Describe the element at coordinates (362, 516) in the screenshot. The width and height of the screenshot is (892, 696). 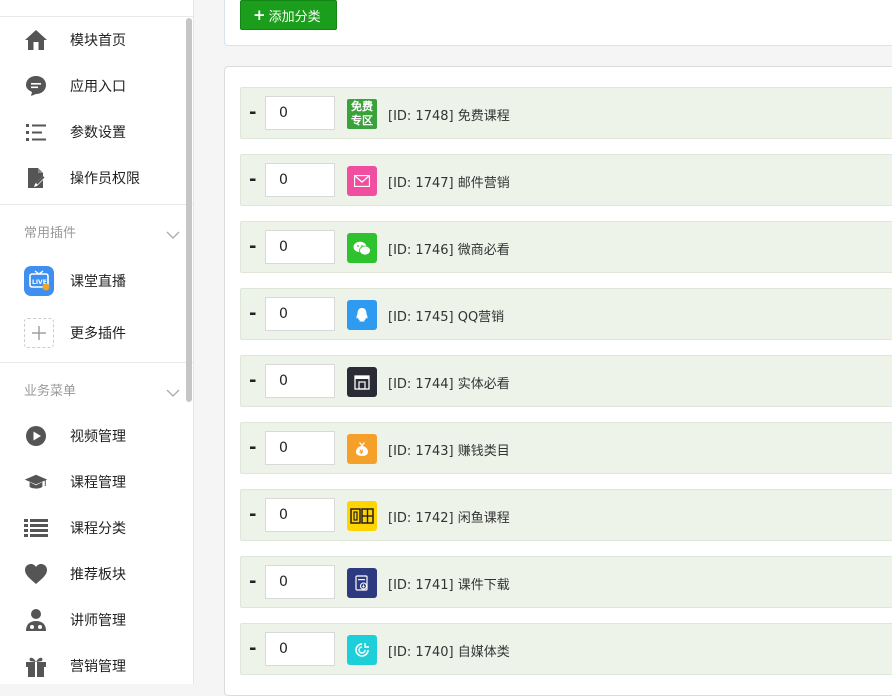
I see `xianyu-icon` at that location.